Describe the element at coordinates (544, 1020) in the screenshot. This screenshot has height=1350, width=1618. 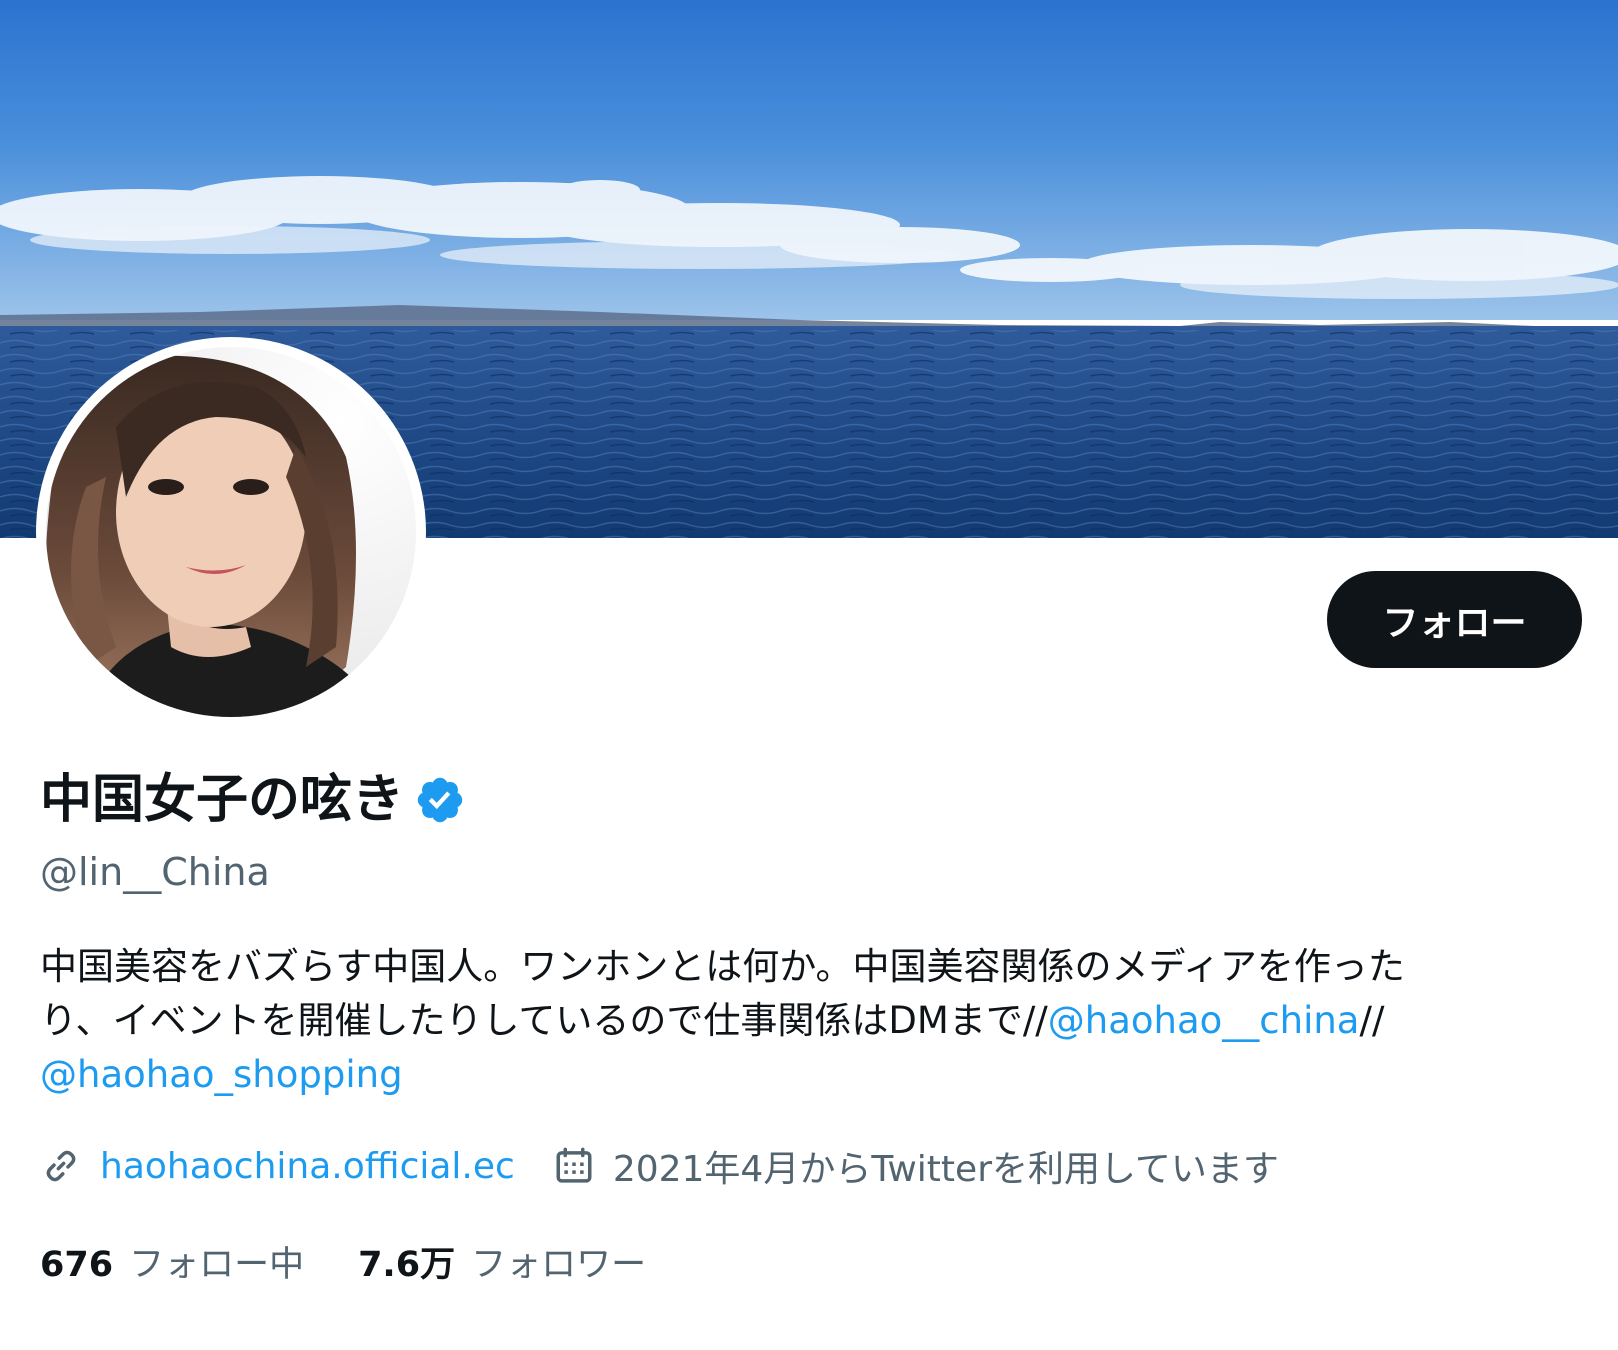
I see `bio-text-line2: り、イベントを開催したりしているので仕事関係はDMまで//` at that location.